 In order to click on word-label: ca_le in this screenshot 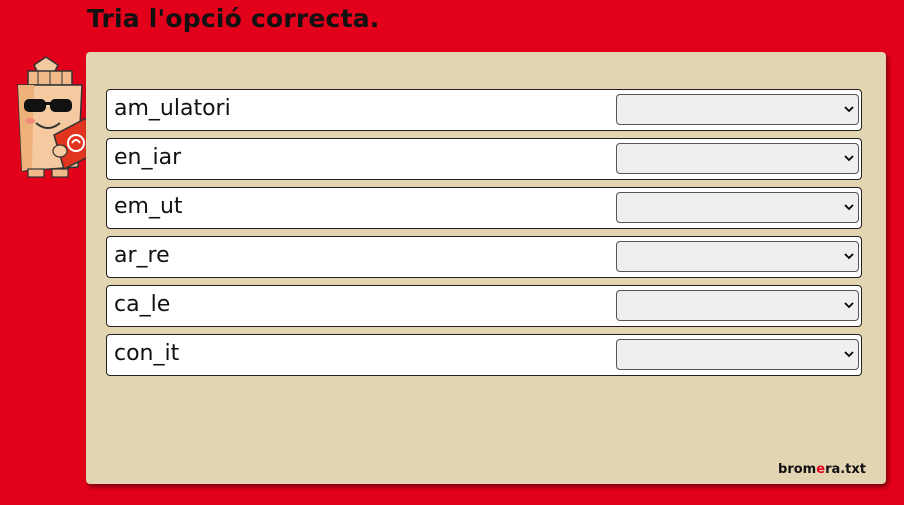, I will do `click(142, 304)`.